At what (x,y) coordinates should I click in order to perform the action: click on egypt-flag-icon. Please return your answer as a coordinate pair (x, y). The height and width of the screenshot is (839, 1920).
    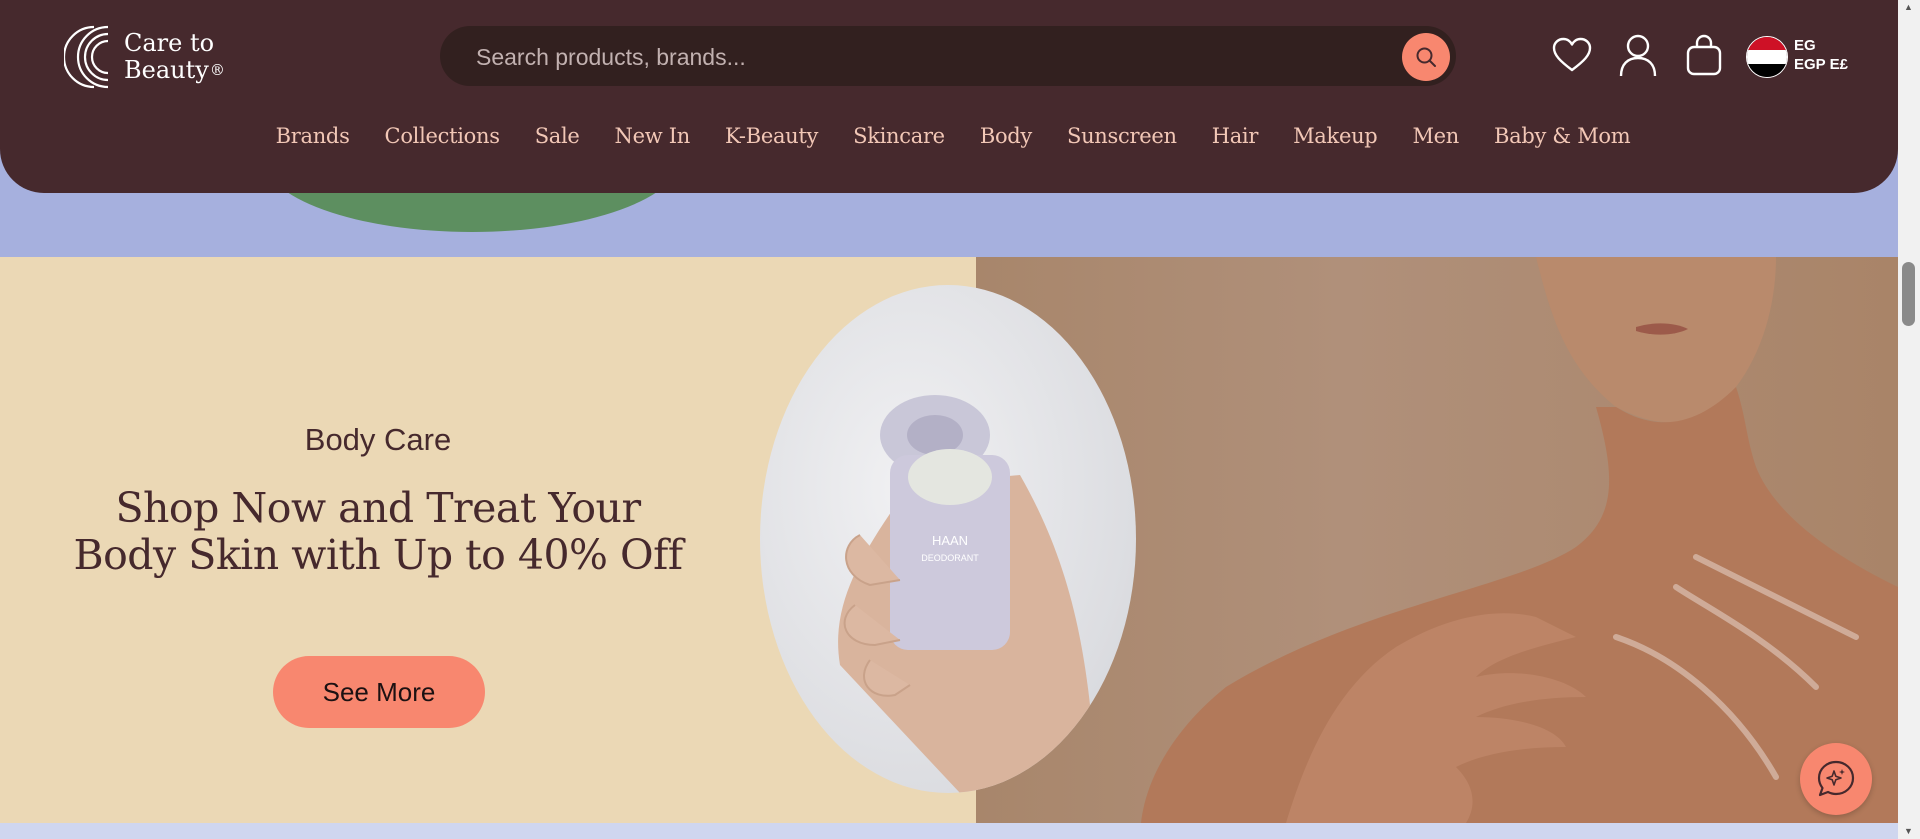
    Looking at the image, I should click on (1767, 57).